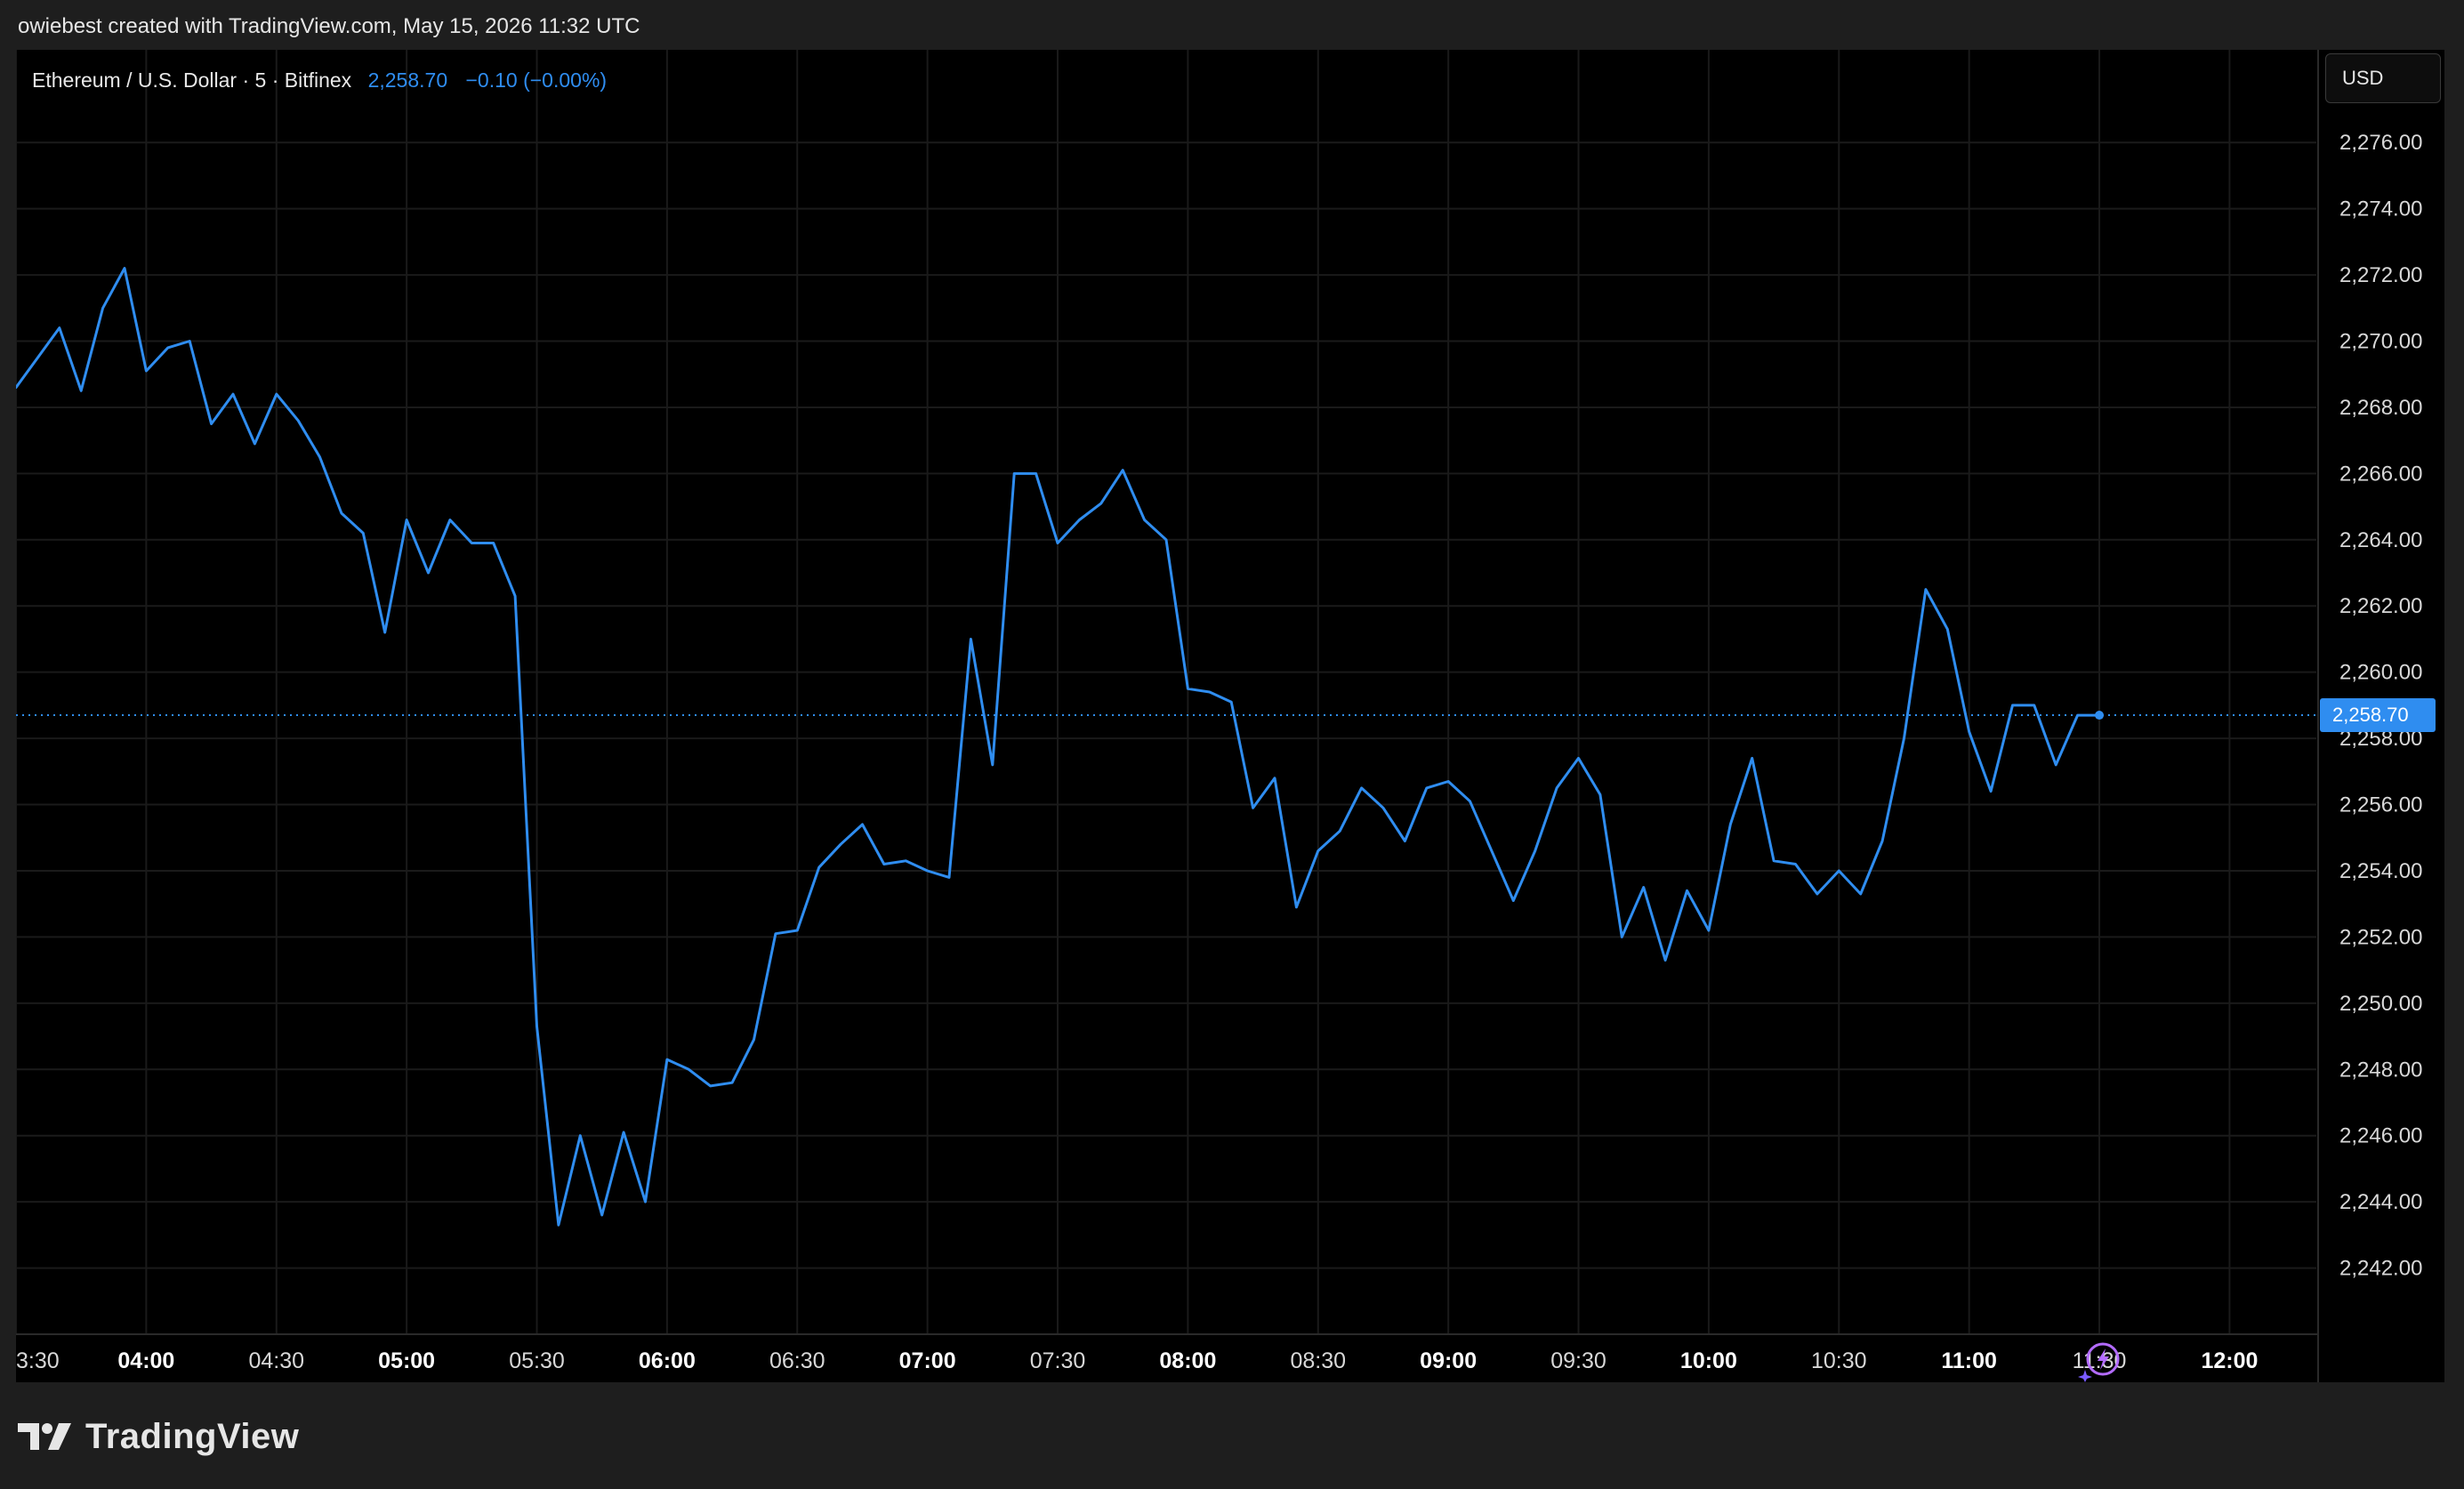  What do you see at coordinates (2380, 342) in the screenshot?
I see `price-tick-label: 2,270.00` at bounding box center [2380, 342].